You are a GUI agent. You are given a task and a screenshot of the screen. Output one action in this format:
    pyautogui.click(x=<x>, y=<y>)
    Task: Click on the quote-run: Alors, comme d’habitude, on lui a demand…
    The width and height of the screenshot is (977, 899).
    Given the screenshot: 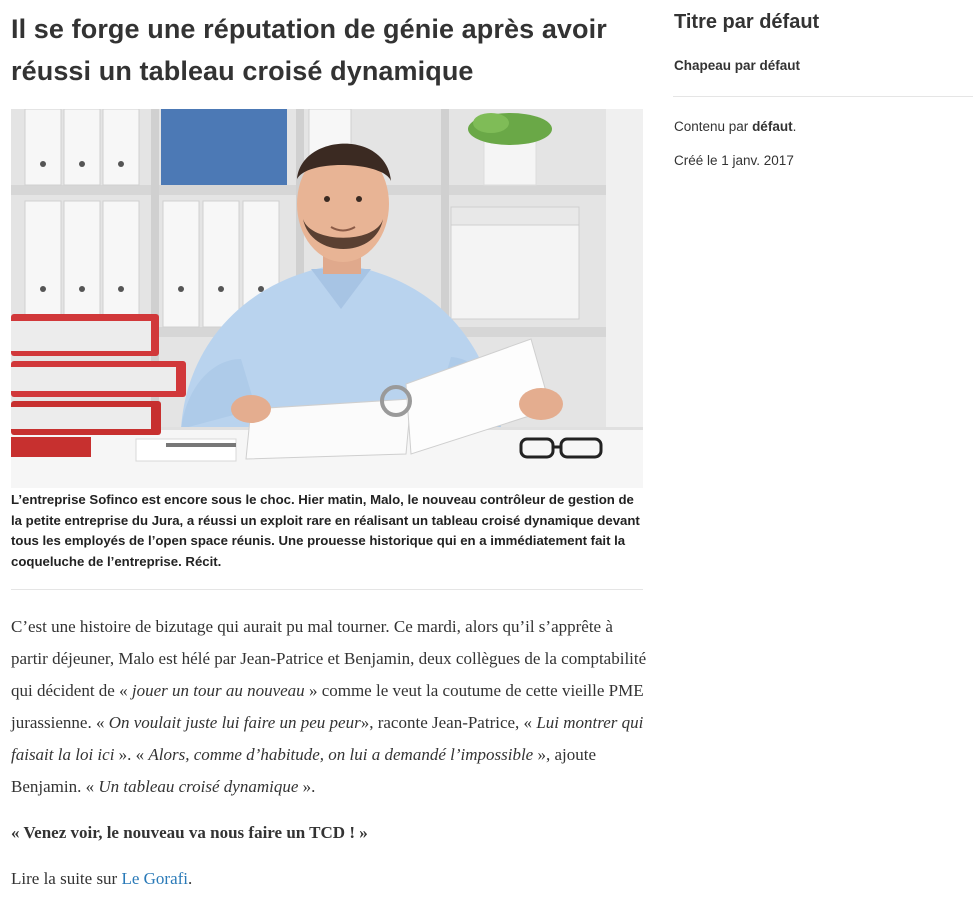 What is the action you would take?
    pyautogui.click(x=341, y=754)
    